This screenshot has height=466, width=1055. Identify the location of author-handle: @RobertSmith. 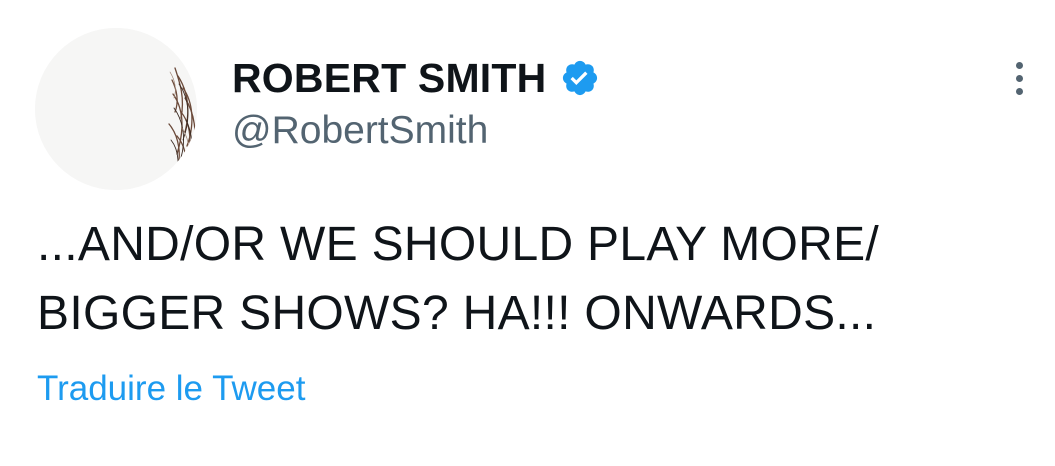
(360, 131).